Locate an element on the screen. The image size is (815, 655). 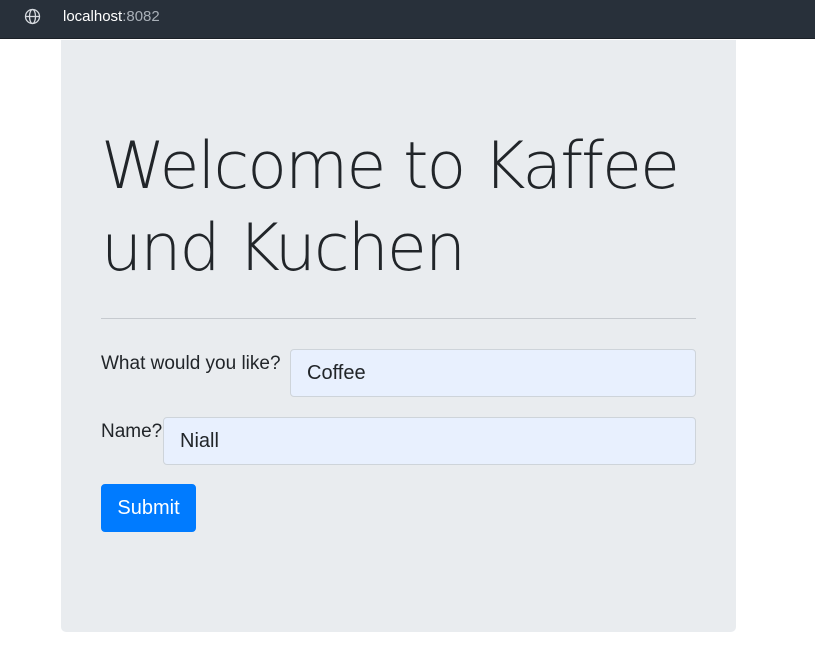
browser-address-bar: localhost:8082 is located at coordinates (407, 19).